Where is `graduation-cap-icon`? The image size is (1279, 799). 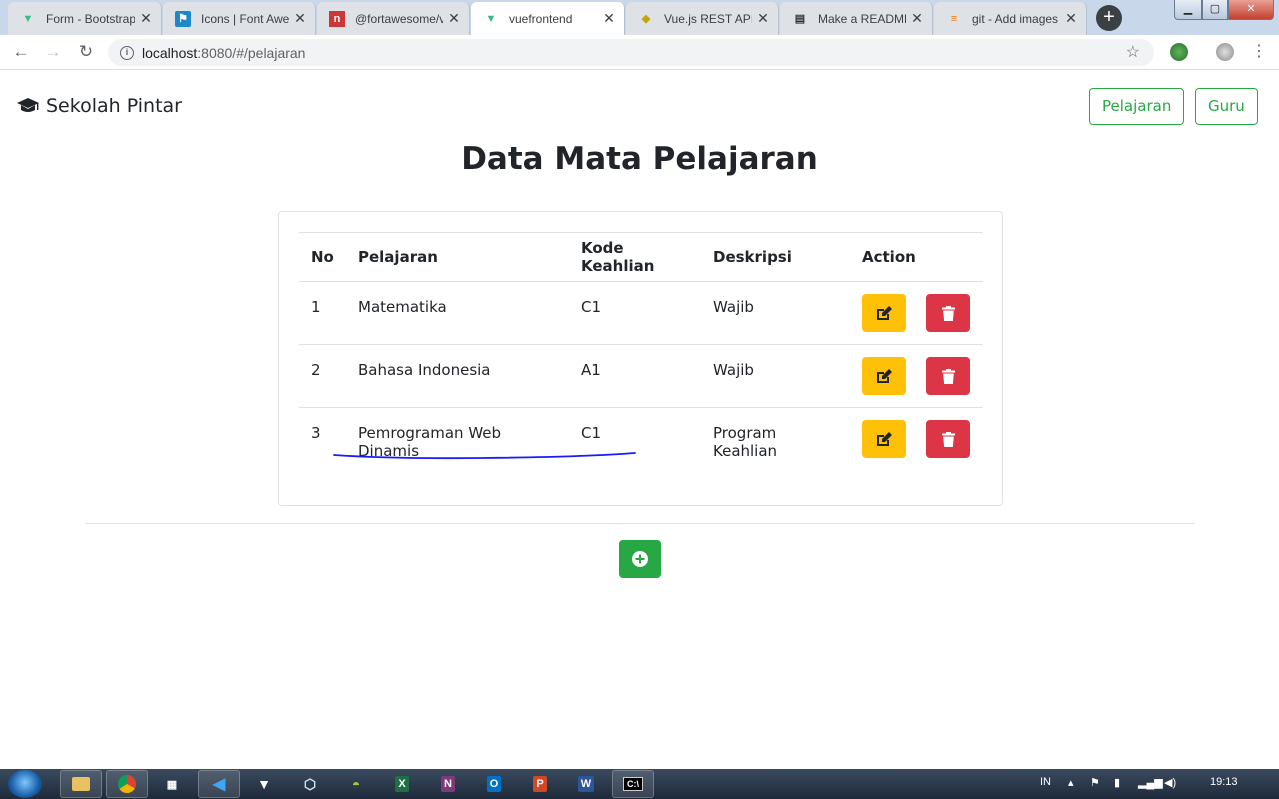 graduation-cap-icon is located at coordinates (28, 105).